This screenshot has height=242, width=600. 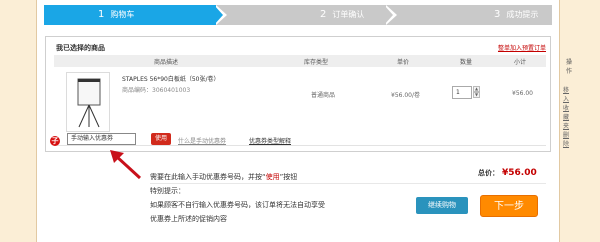 I want to click on product-code: 商品编码：3060401003, so click(x=156, y=90).